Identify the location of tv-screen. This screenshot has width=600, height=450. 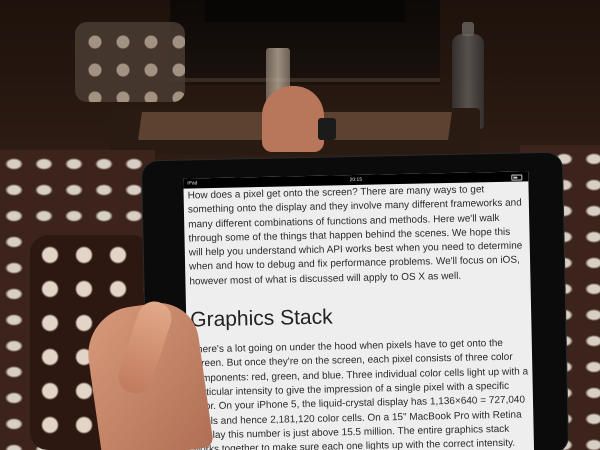
(305, 11).